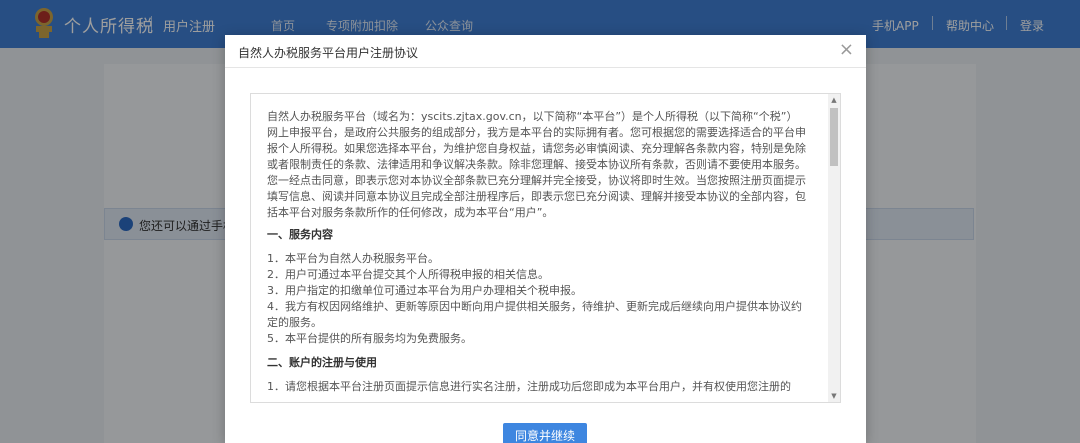 The height and width of the screenshot is (443, 1080). Describe the element at coordinates (545, 433) in the screenshot. I see `agree-continue-button: 同意并继续` at that location.